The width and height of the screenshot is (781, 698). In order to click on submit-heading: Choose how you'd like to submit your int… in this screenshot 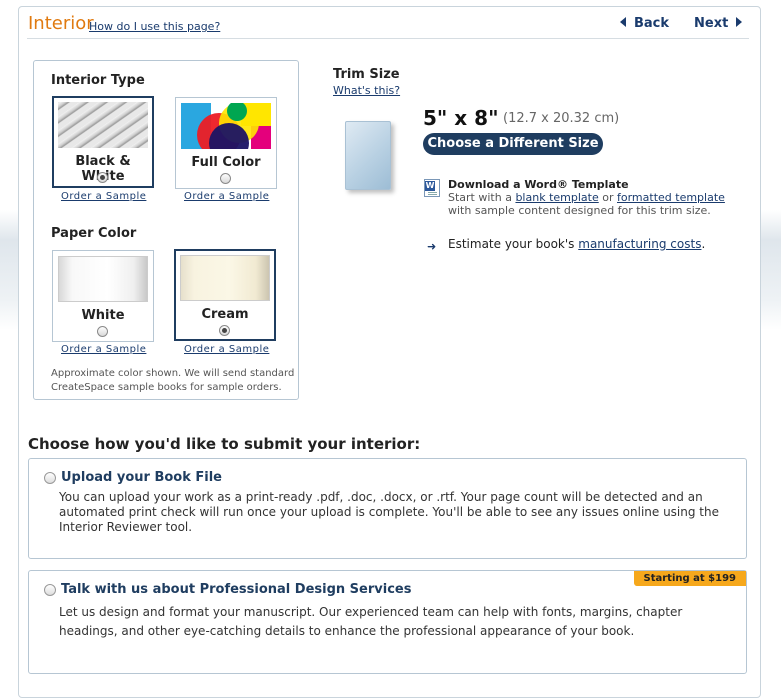, I will do `click(224, 444)`.